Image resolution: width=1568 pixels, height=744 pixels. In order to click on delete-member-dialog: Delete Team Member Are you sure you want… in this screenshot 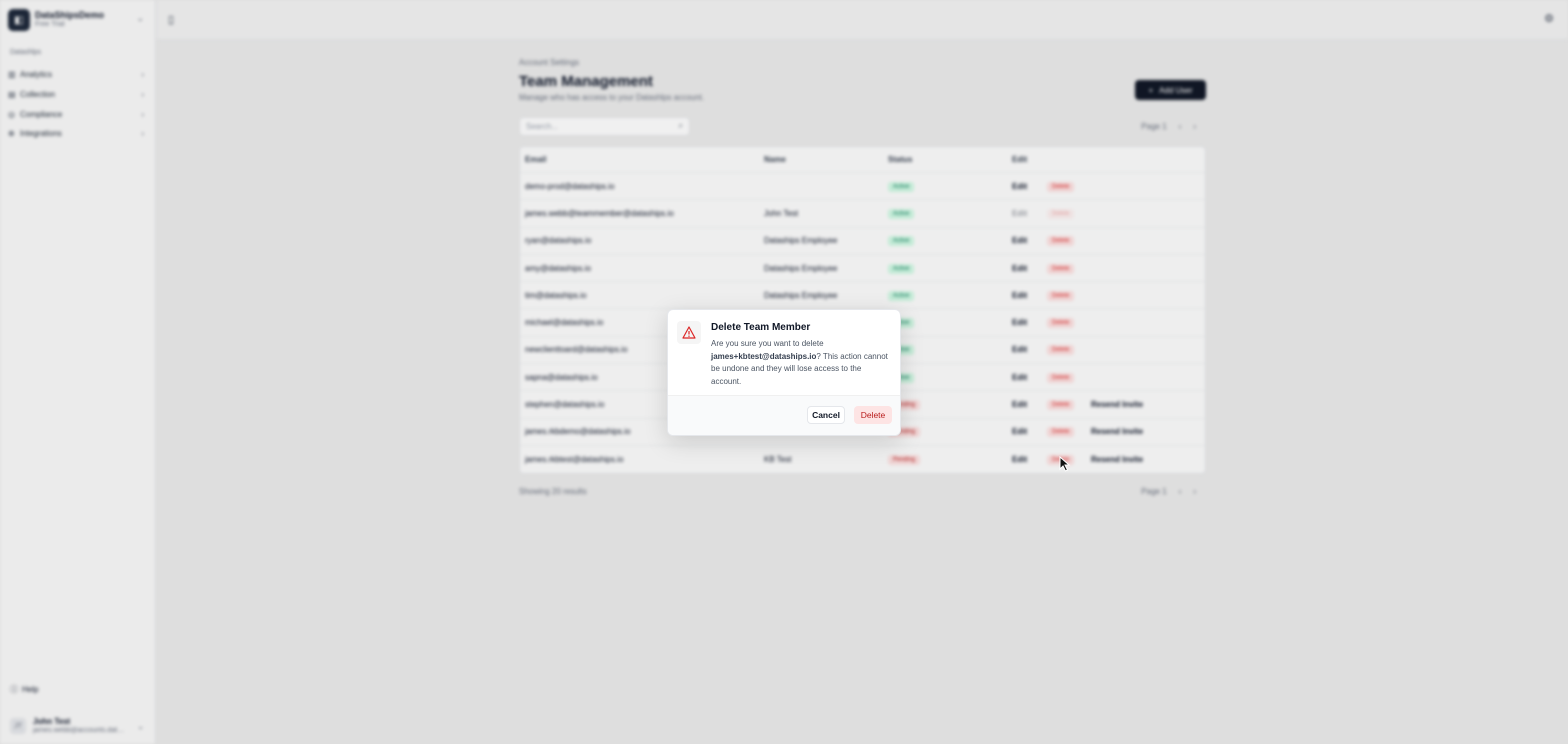, I will do `click(784, 372)`.